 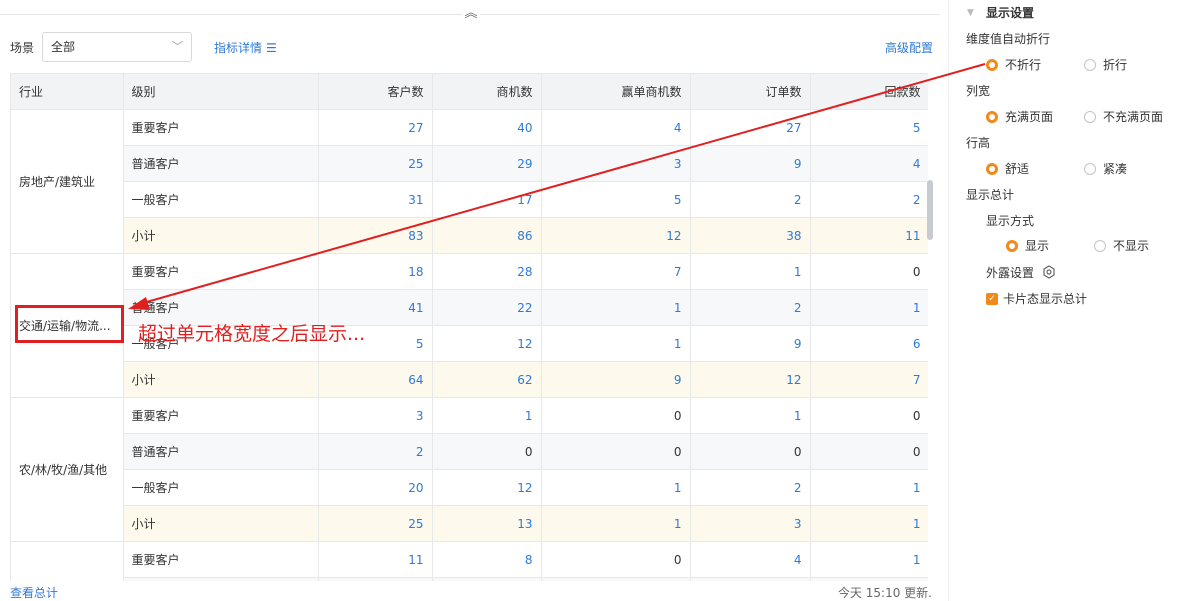 What do you see at coordinates (1012, 246) in the screenshot?
I see `radio-show` at bounding box center [1012, 246].